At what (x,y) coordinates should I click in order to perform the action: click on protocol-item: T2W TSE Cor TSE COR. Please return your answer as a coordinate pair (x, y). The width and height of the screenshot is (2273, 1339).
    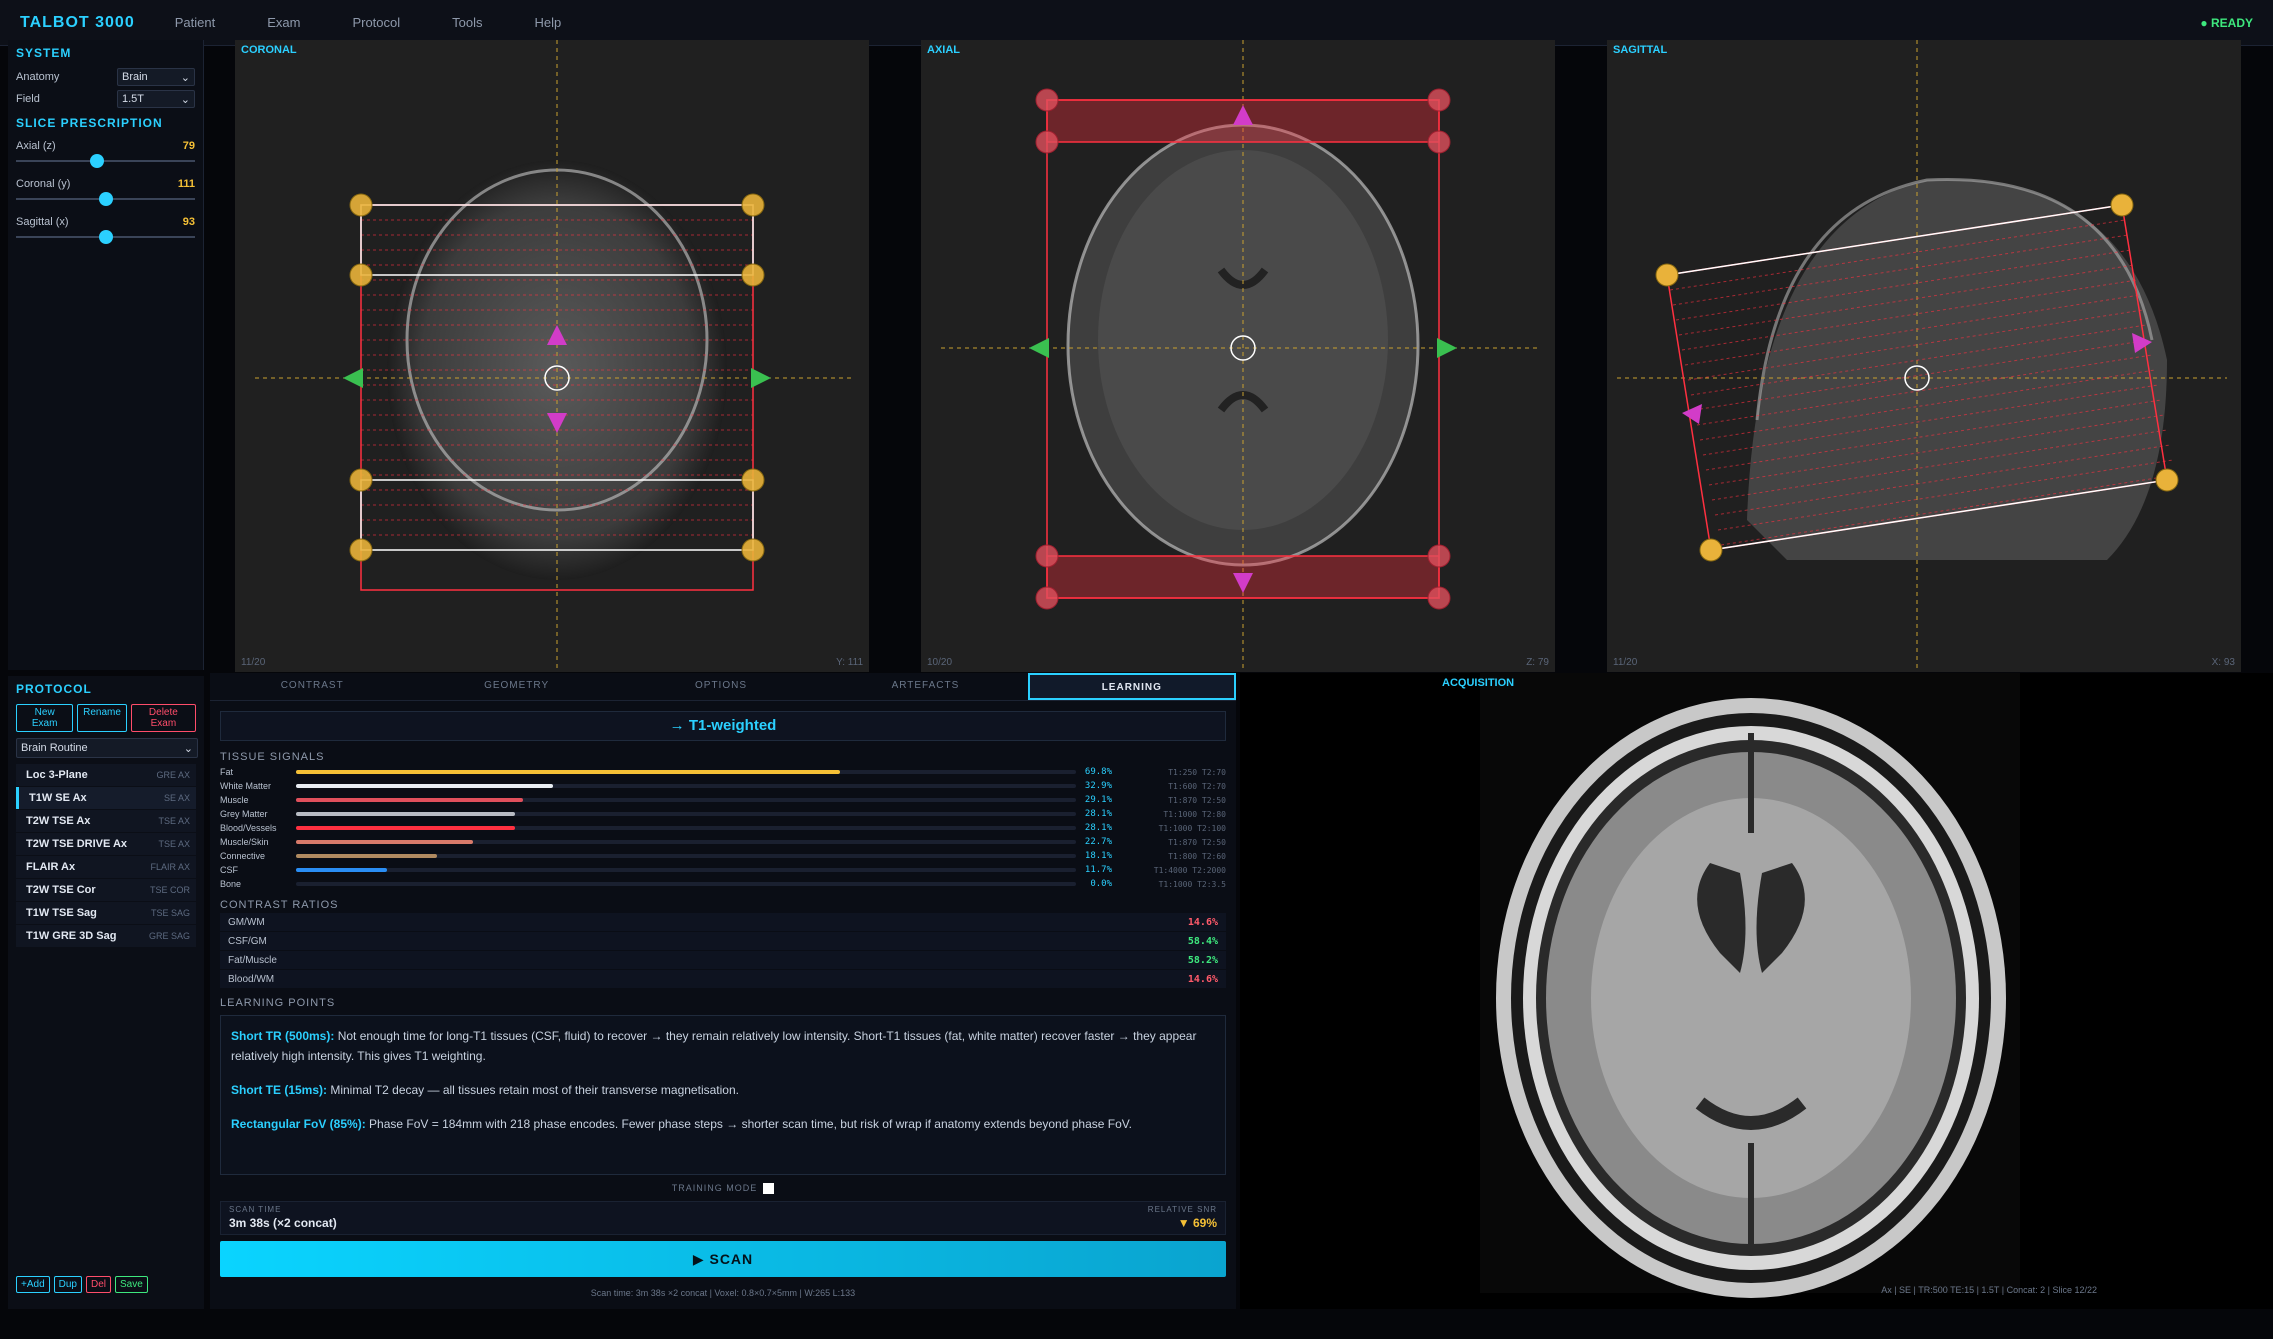
    Looking at the image, I should click on (106, 890).